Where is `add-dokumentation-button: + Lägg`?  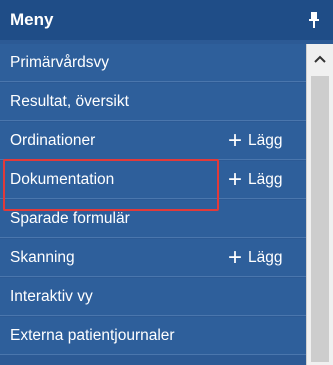
add-dokumentation-button: + Lägg is located at coordinates (255, 180).